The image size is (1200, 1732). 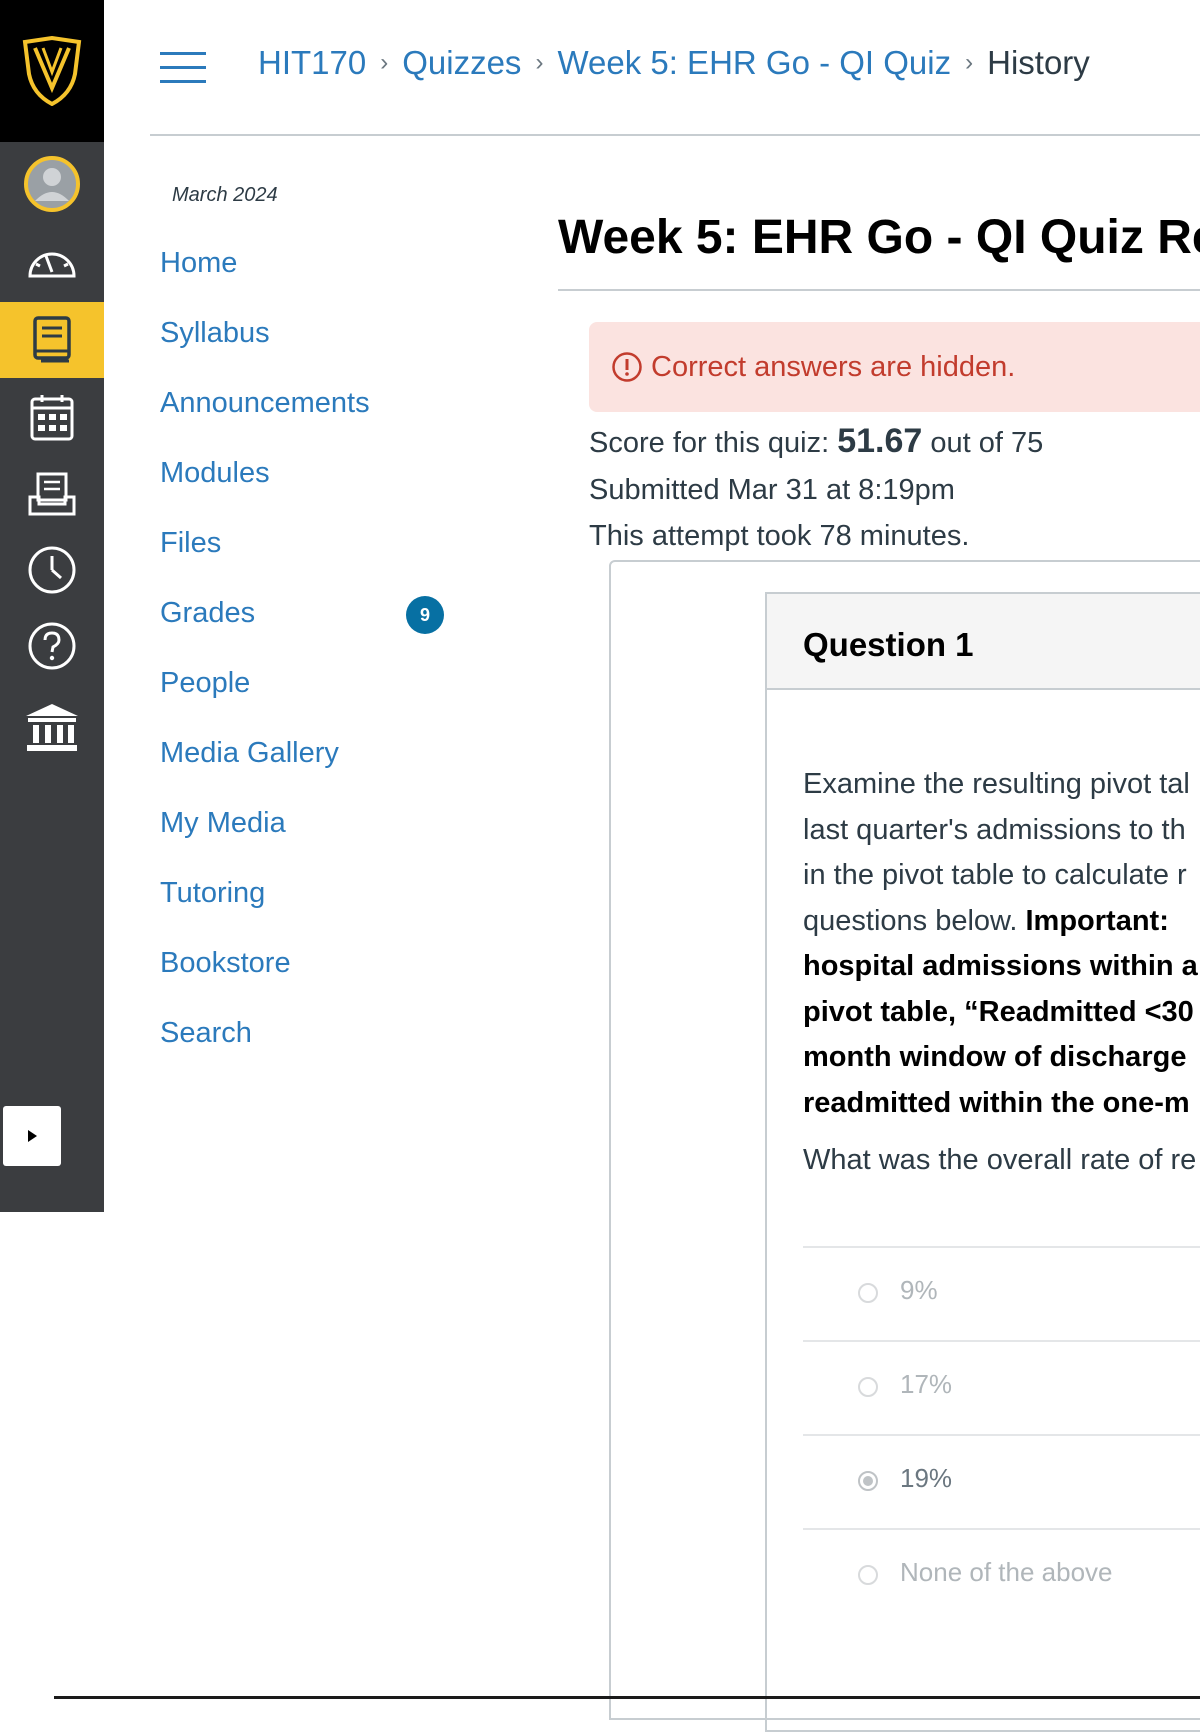 I want to click on score-value: 51.67, so click(x=880, y=441).